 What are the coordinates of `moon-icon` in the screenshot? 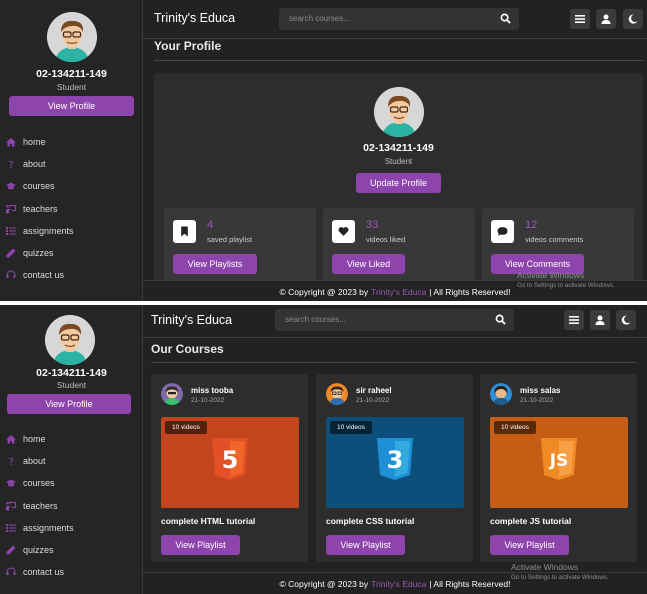 It's located at (626, 320).